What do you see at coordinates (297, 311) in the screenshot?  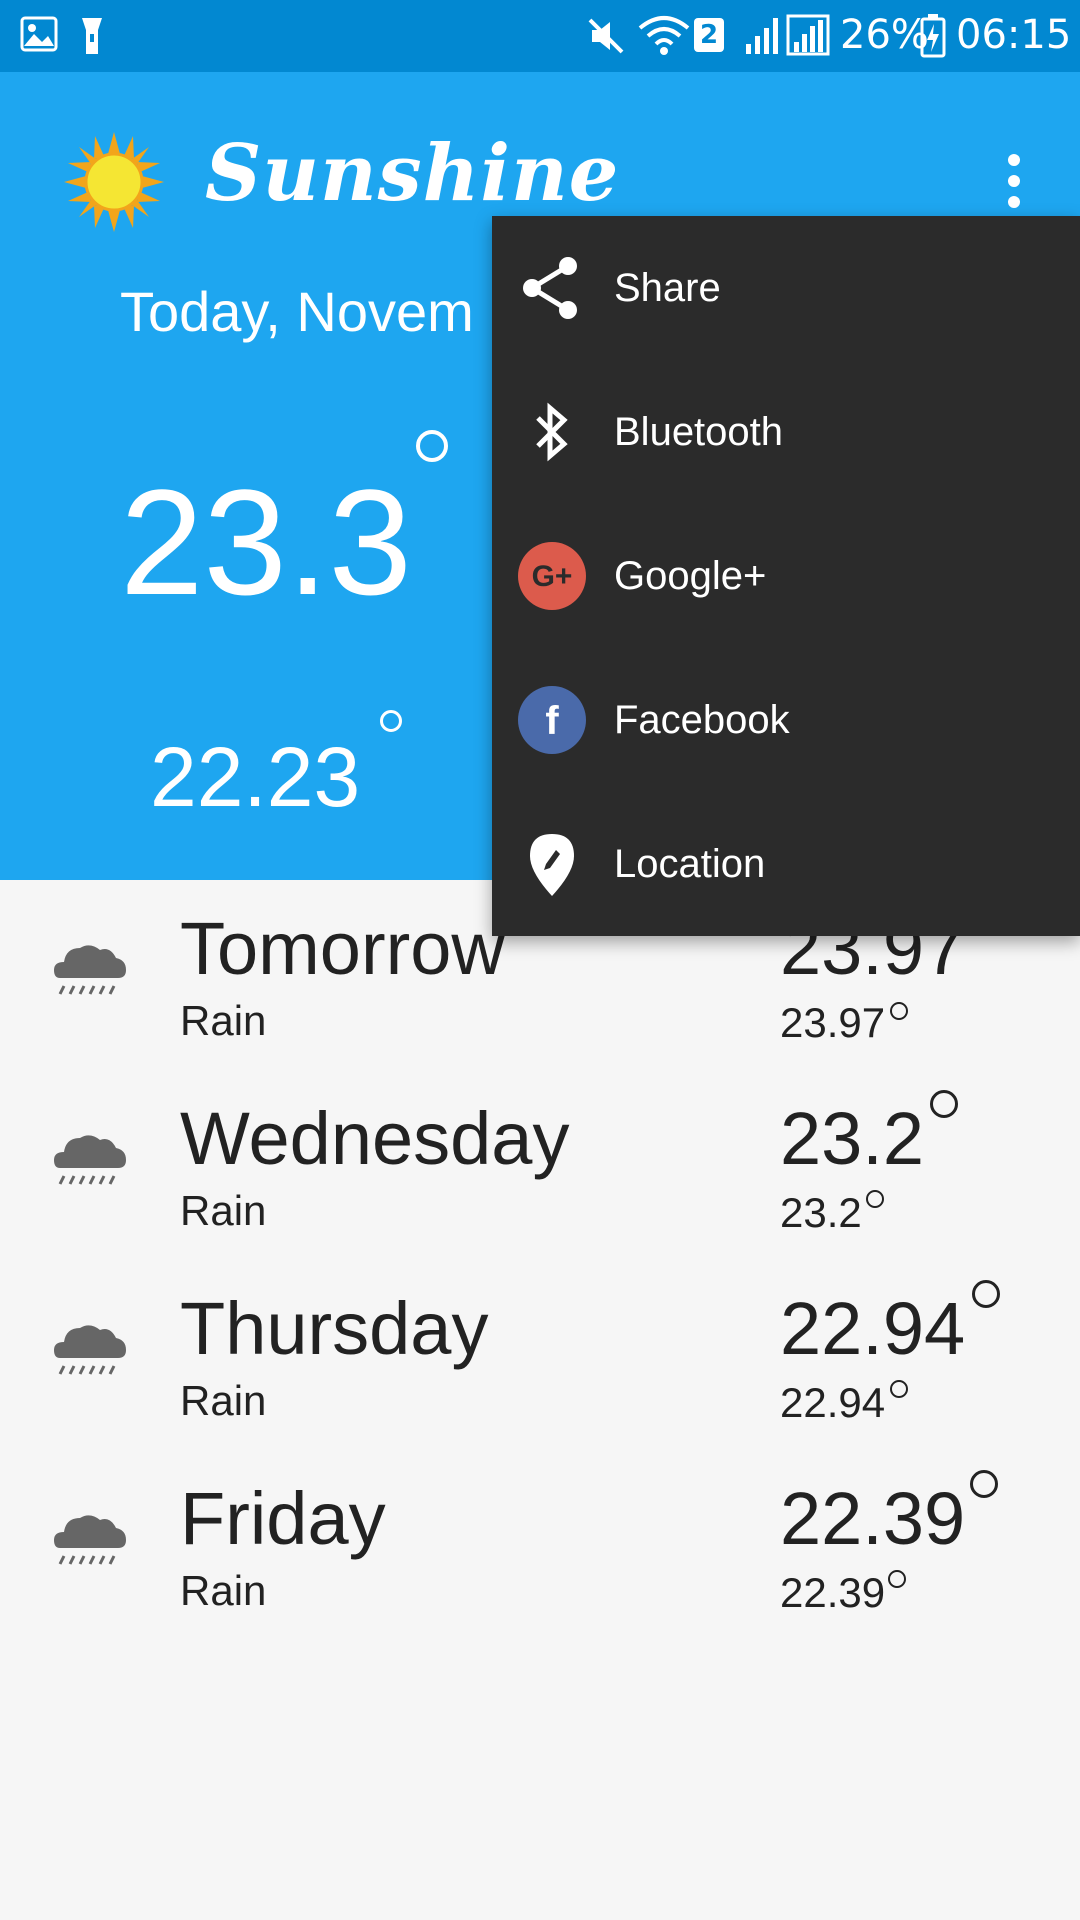 I see `today-date: Today, Novem` at bounding box center [297, 311].